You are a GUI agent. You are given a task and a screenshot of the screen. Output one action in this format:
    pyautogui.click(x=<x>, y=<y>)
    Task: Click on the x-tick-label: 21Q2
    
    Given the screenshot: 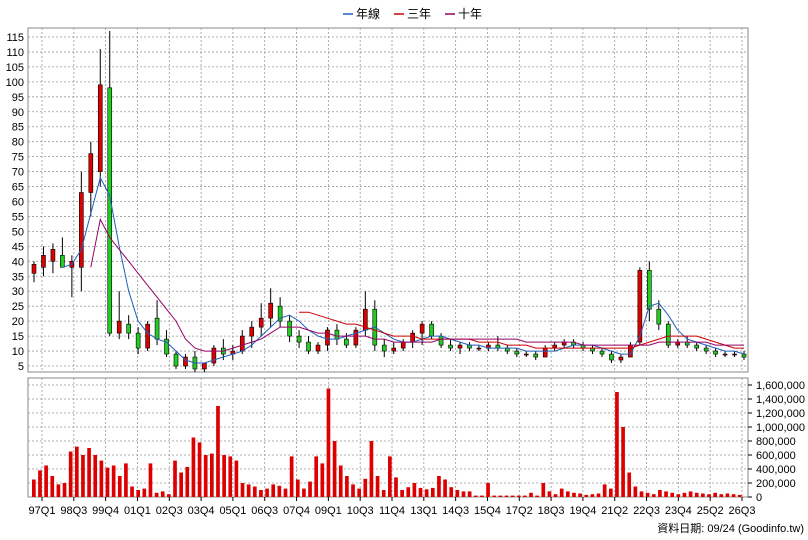 What is the action you would take?
    pyautogui.click(x=614, y=511)
    